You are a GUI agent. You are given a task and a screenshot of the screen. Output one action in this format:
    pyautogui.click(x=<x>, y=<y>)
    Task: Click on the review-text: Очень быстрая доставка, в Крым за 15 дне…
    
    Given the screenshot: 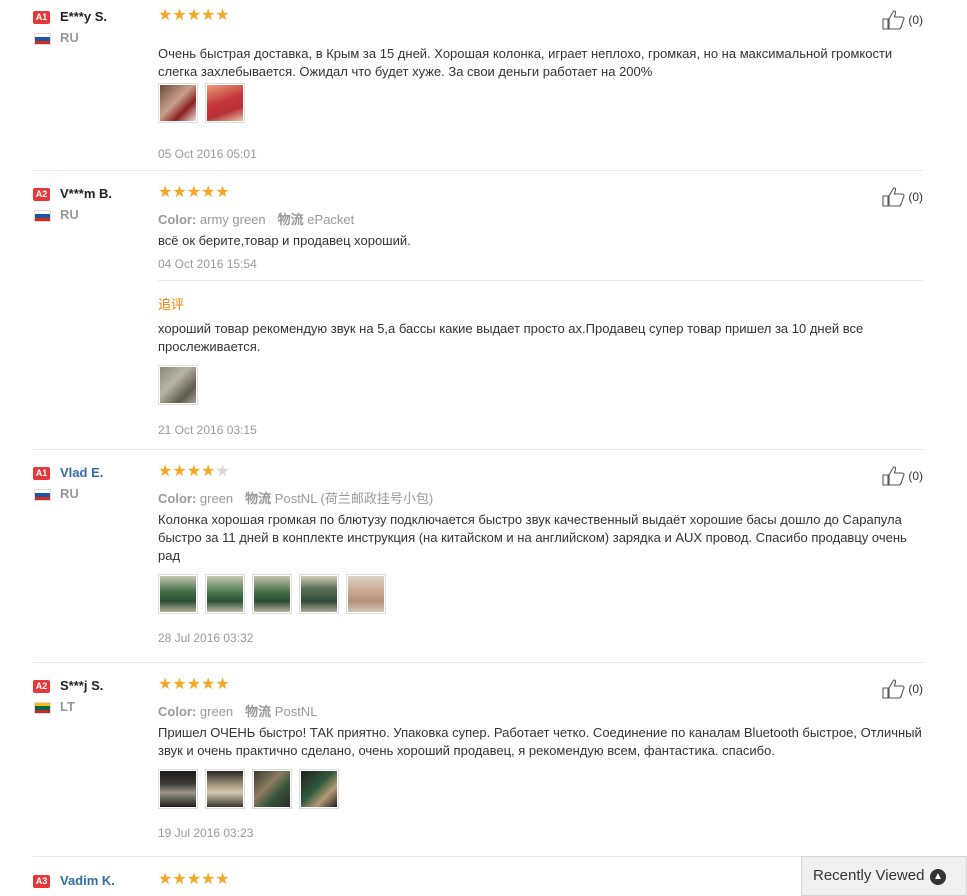 What is the action you would take?
    pyautogui.click(x=525, y=62)
    